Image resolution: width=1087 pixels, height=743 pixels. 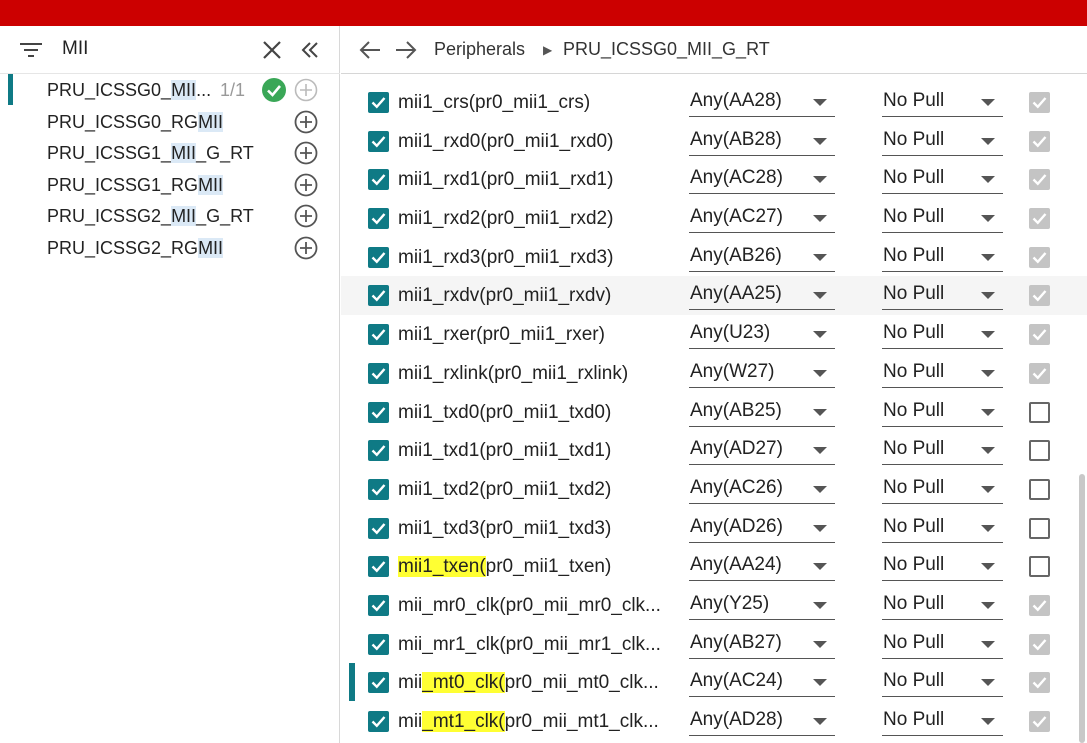 I want to click on check-circle-icon, so click(x=274, y=90).